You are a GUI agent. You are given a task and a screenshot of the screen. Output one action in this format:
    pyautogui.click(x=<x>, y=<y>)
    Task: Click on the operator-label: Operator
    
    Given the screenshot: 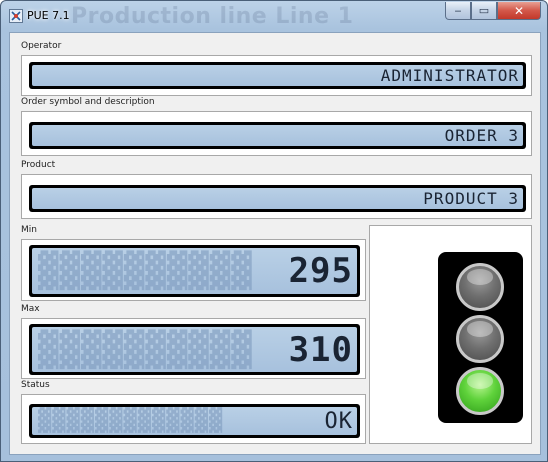 What is the action you would take?
    pyautogui.click(x=41, y=46)
    